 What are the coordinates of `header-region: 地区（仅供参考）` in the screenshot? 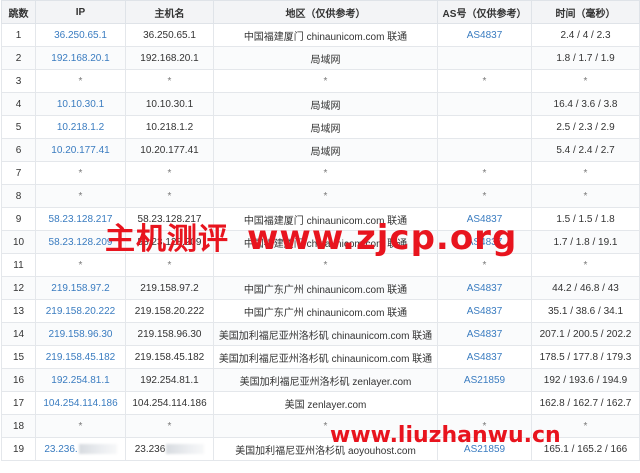 It's located at (325, 12).